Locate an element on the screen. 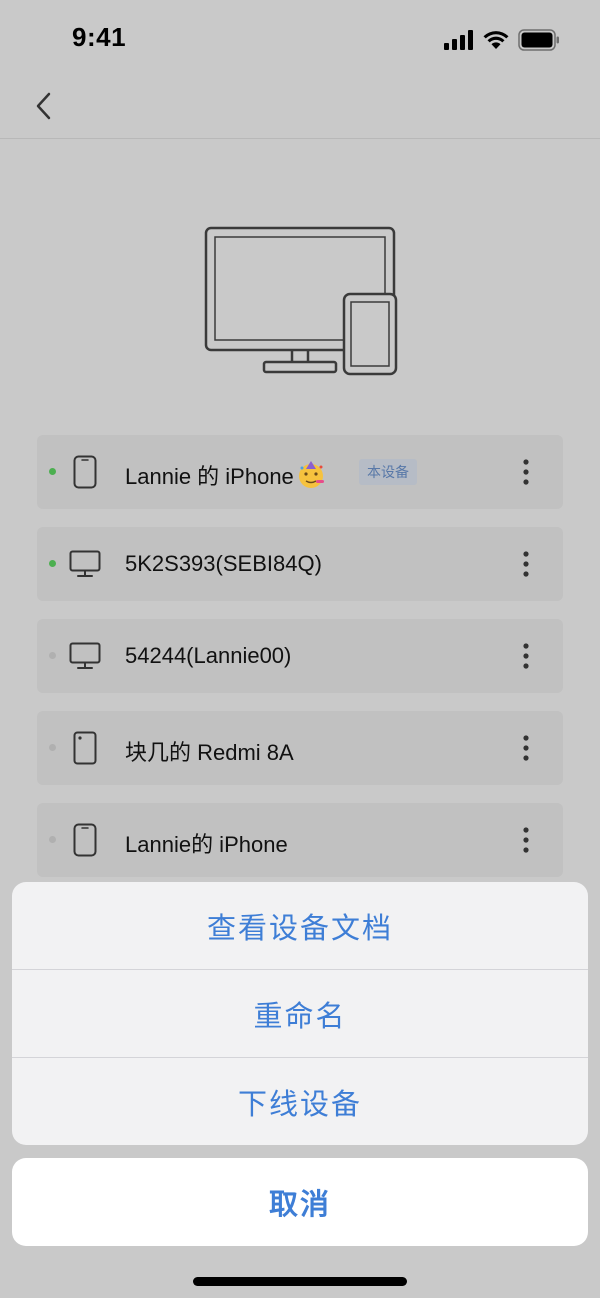 The image size is (600, 1298). status-bar: 9:41 is located at coordinates (300, 40).